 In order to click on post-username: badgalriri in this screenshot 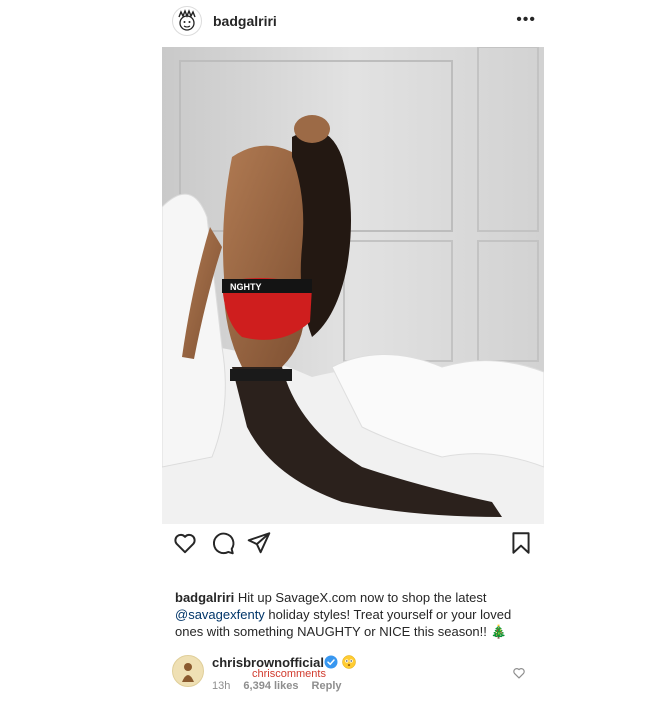, I will do `click(245, 21)`.